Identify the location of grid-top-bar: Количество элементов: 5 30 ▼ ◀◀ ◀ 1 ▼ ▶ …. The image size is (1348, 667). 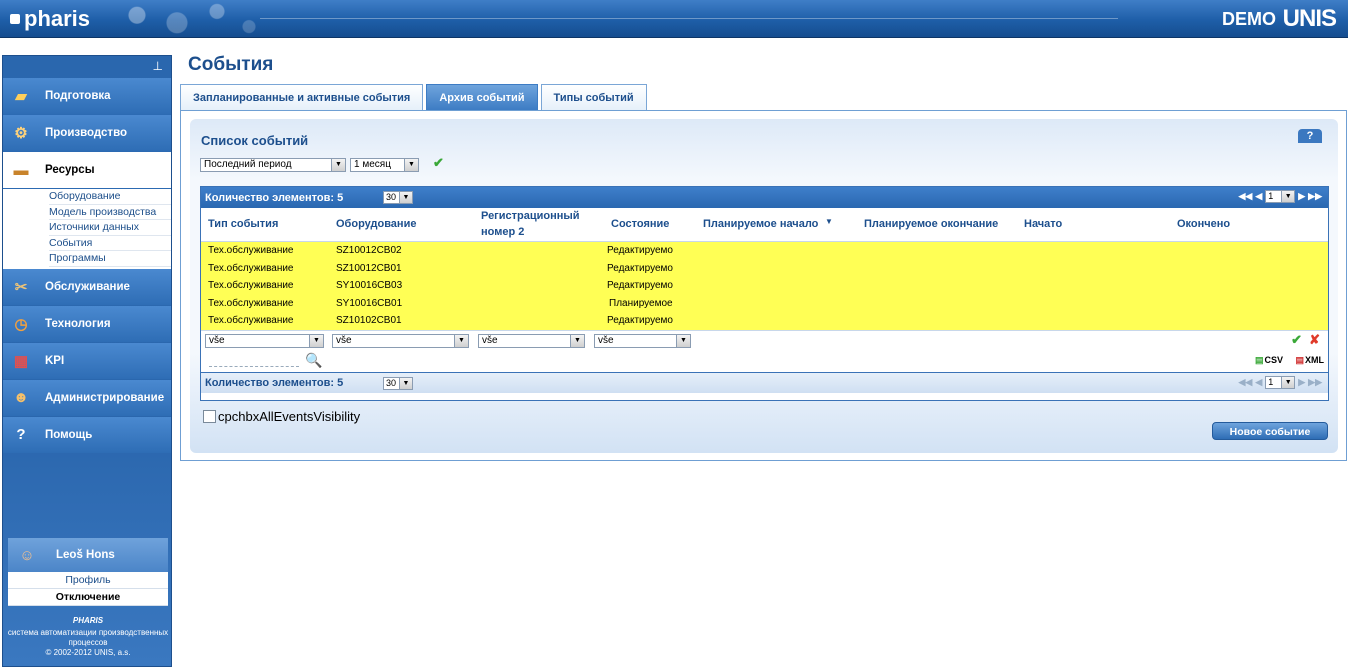
(764, 197).